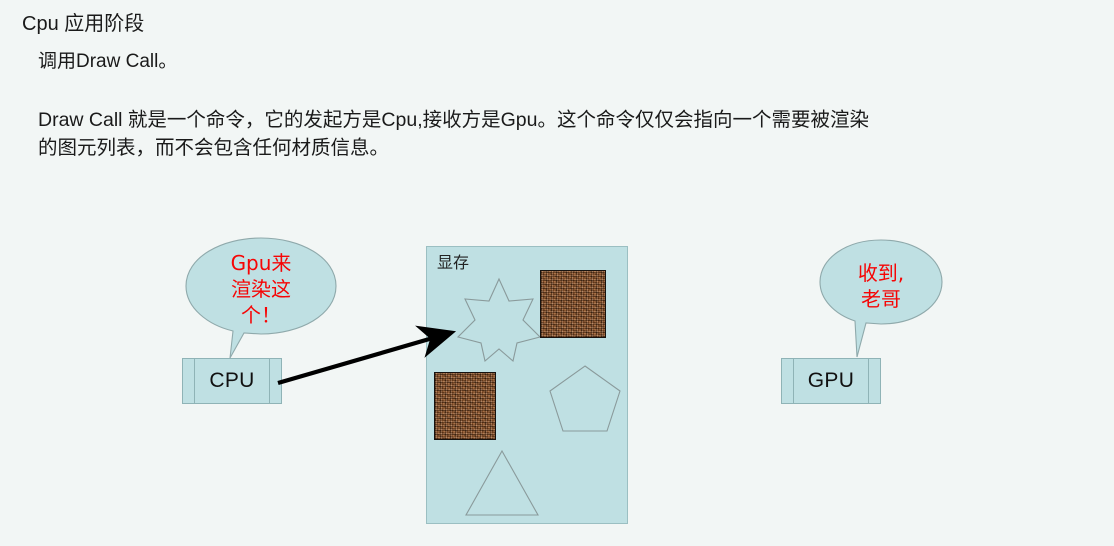 Image resolution: width=1114 pixels, height=546 pixels. I want to click on paragraph-line-2: 的图元列表，而不会包含任何材质信息。, so click(214, 148).